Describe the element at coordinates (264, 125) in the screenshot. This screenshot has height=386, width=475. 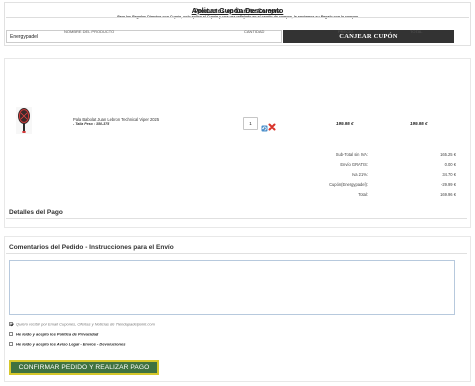
I see `update-quantity-icon` at that location.